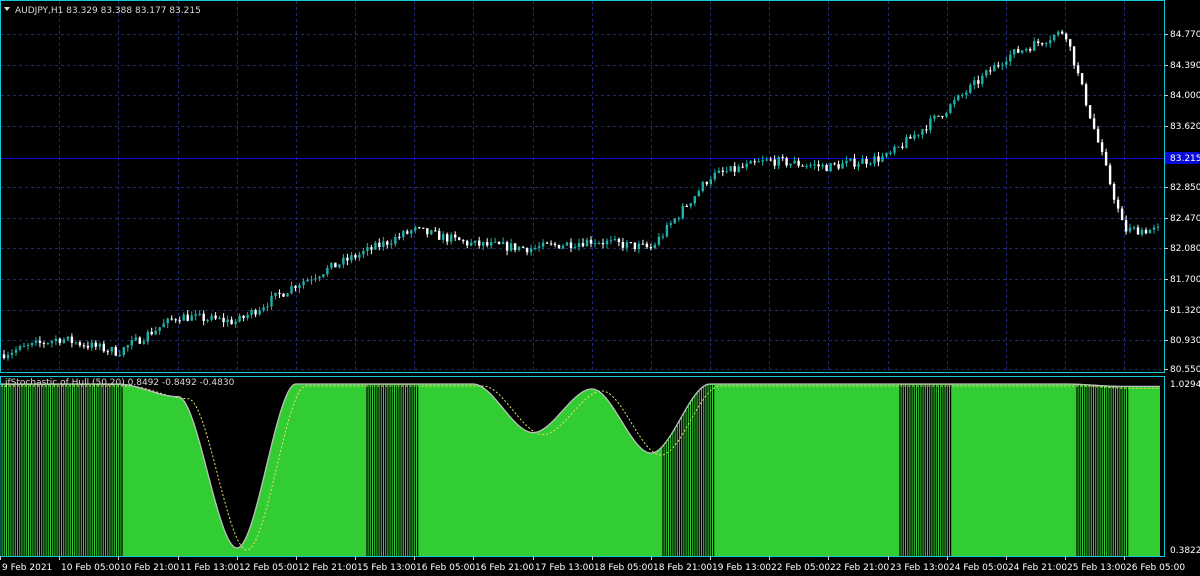 The width and height of the screenshot is (1200, 576). I want to click on time-label: 12 Feb 05:00, so click(268, 568).